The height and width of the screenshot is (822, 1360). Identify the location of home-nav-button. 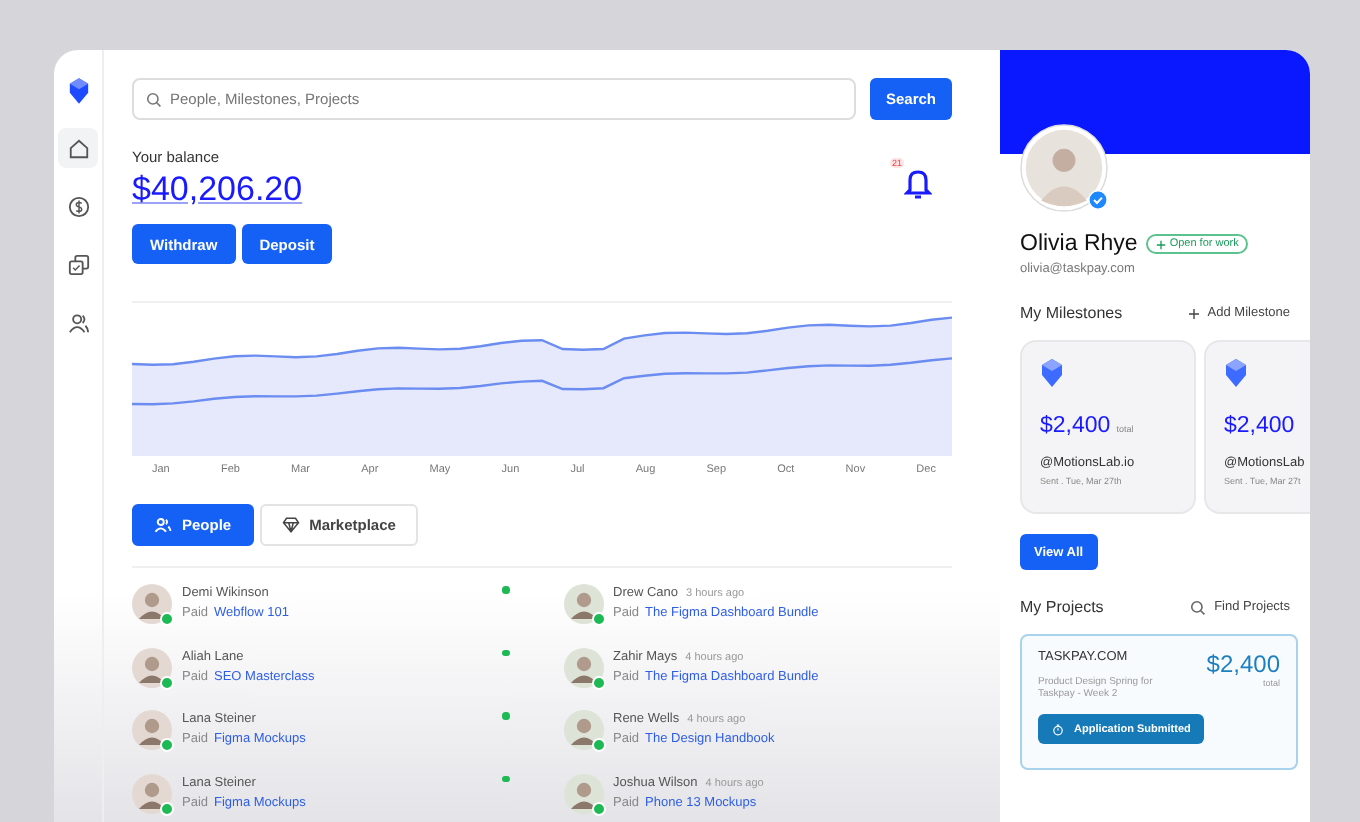
(78, 148).